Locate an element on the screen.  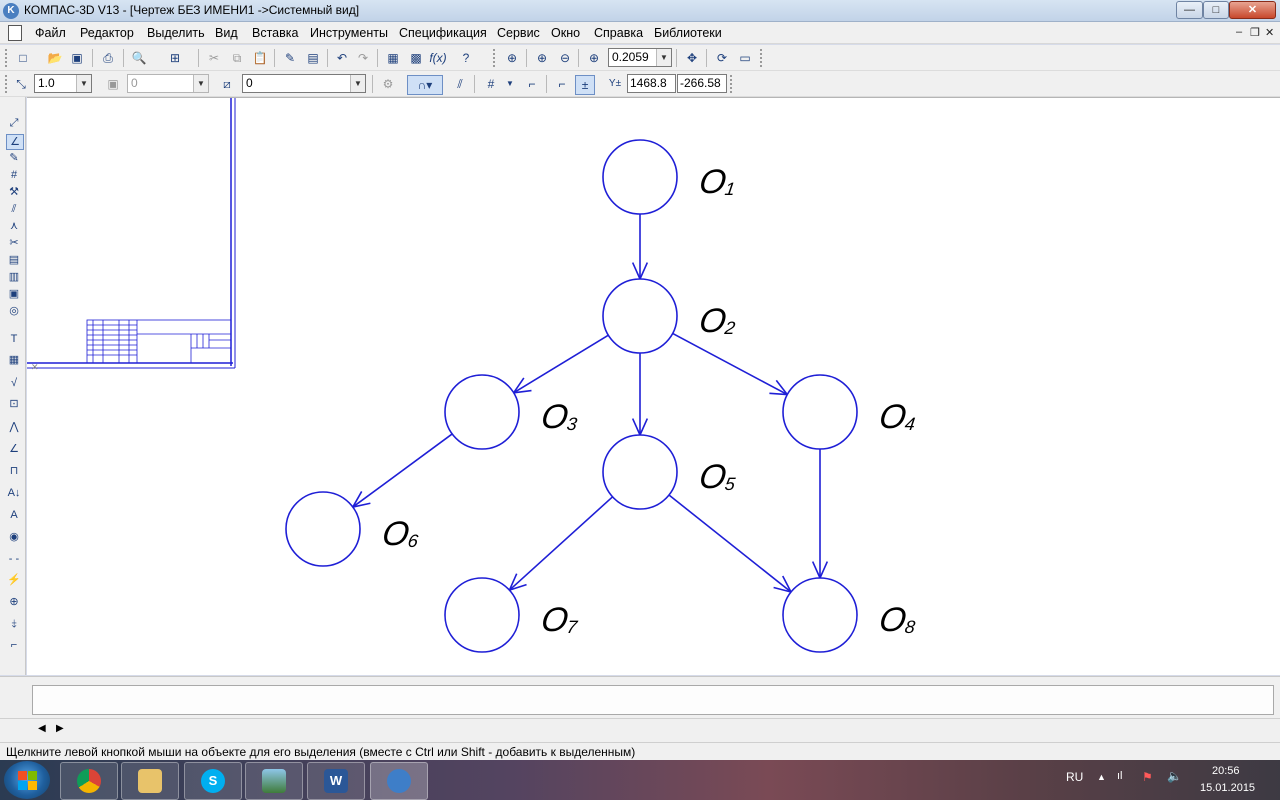
cut-icon: ✂ is located at coordinates (214, 58).